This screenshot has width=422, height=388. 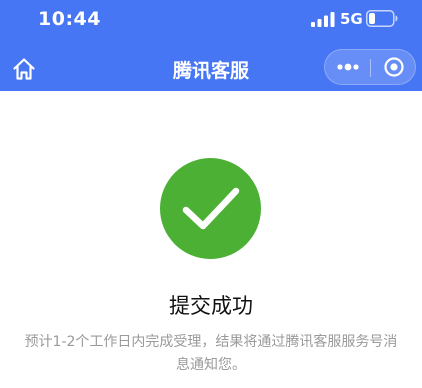 What do you see at coordinates (211, 306) in the screenshot?
I see `result-title: 提交成功` at bounding box center [211, 306].